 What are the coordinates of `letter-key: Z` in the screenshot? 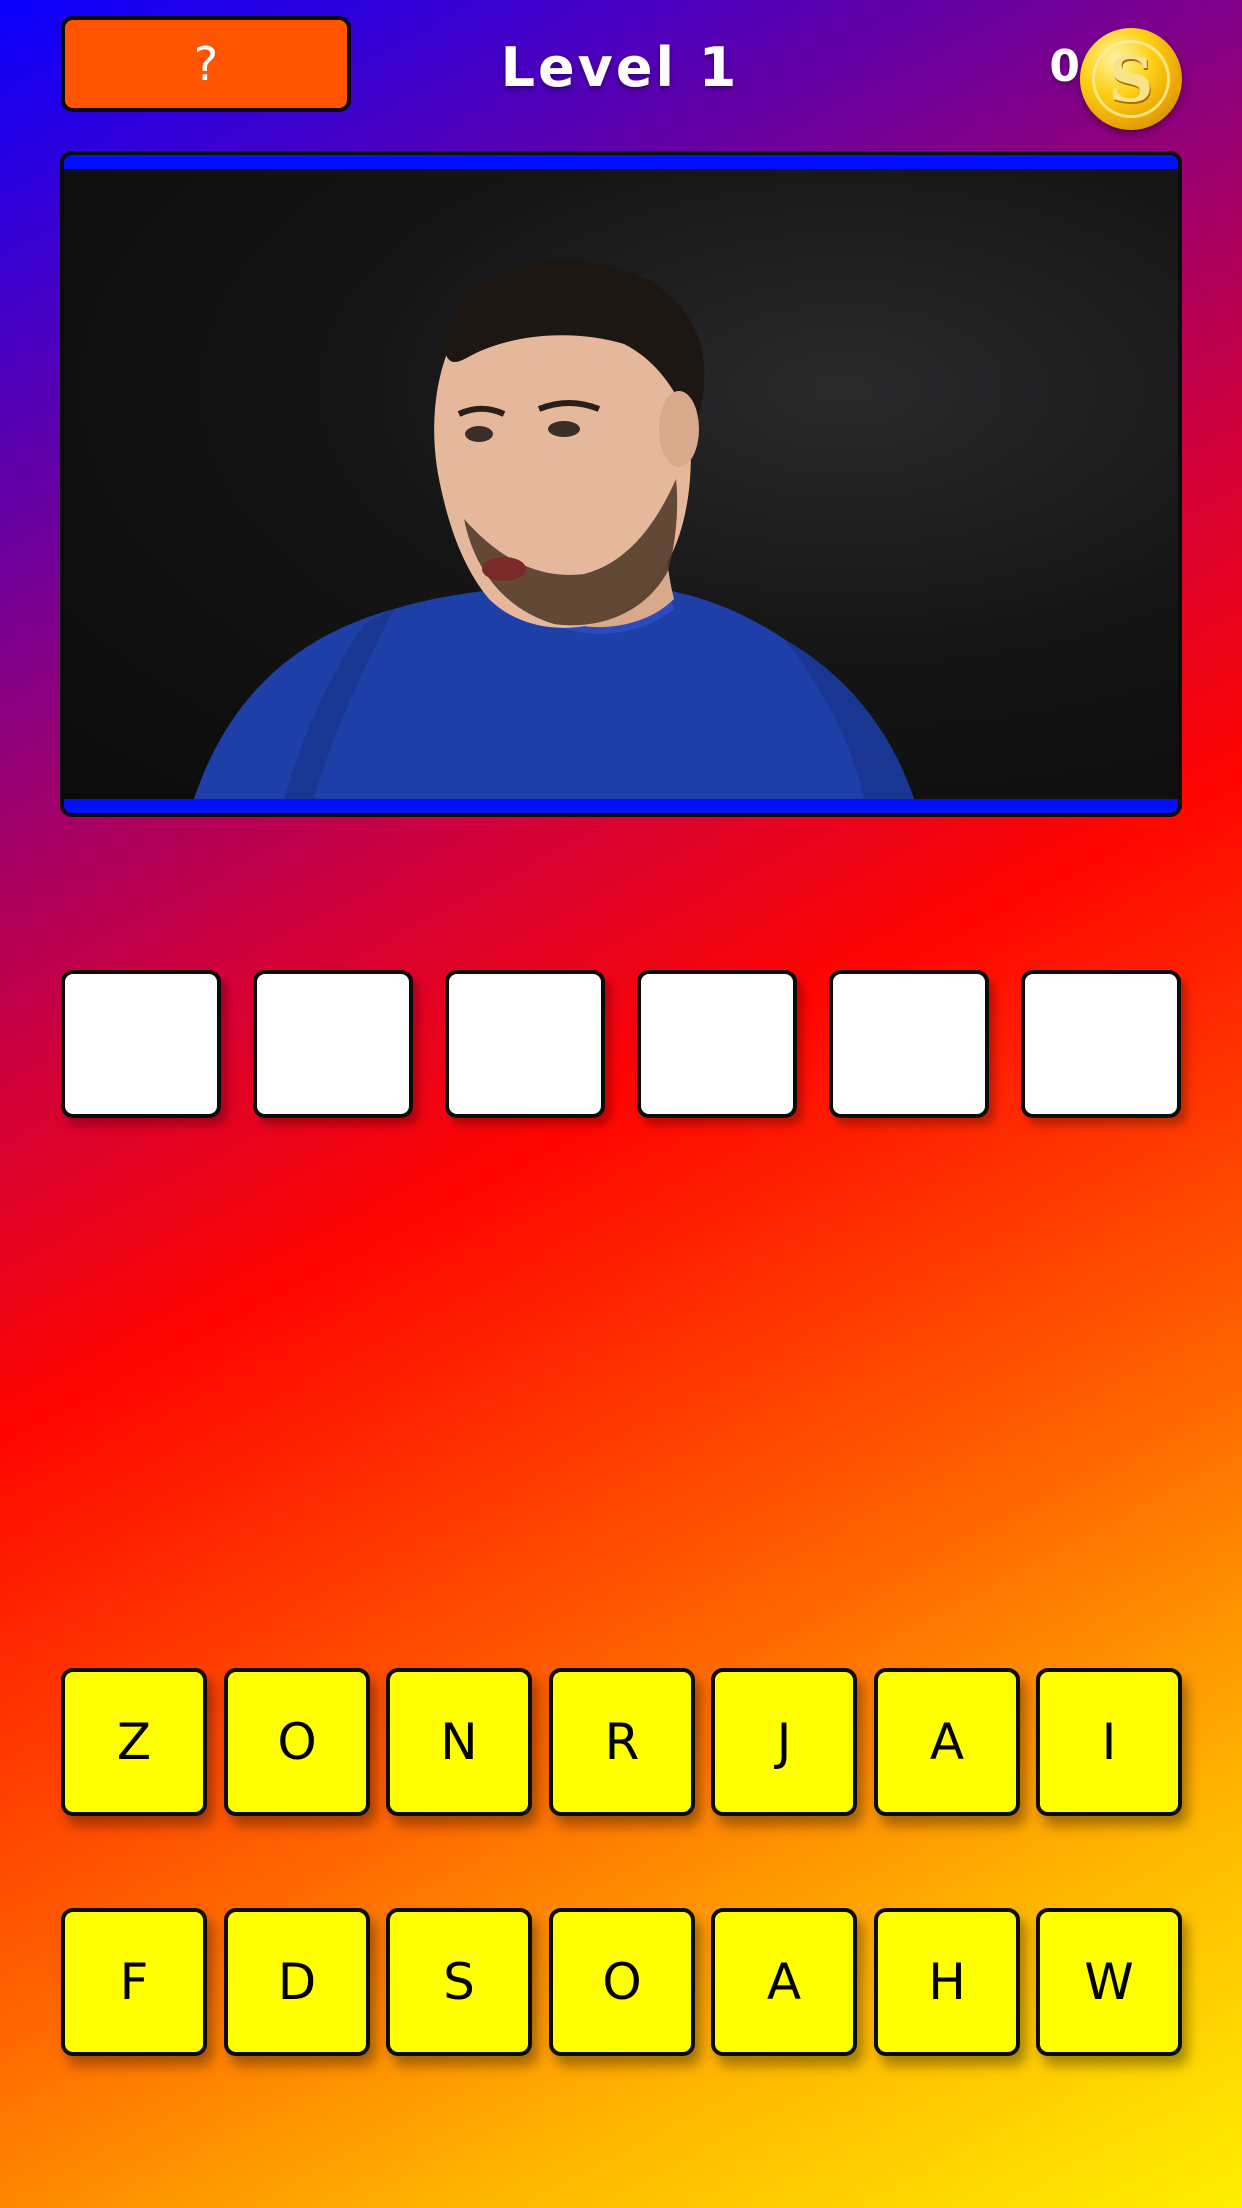 It's located at (134, 1742).